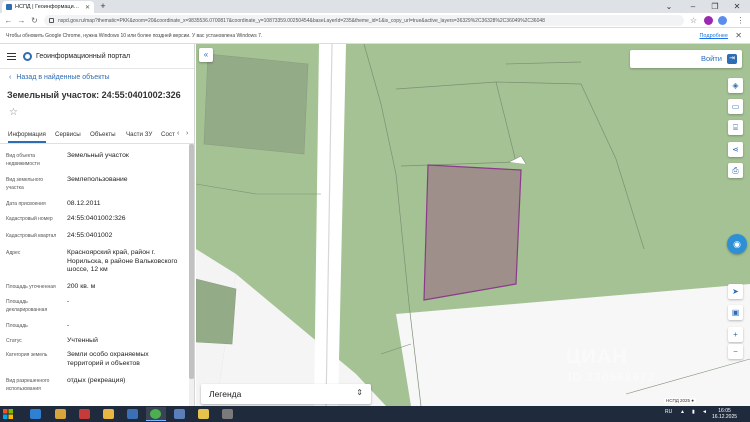 This screenshot has width=750, height=422. Describe the element at coordinates (225, 394) in the screenshot. I see `legend-label: Легенда` at that location.